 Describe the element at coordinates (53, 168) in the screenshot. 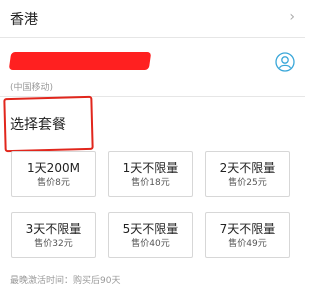

I see `plan-name: 1天200M` at that location.